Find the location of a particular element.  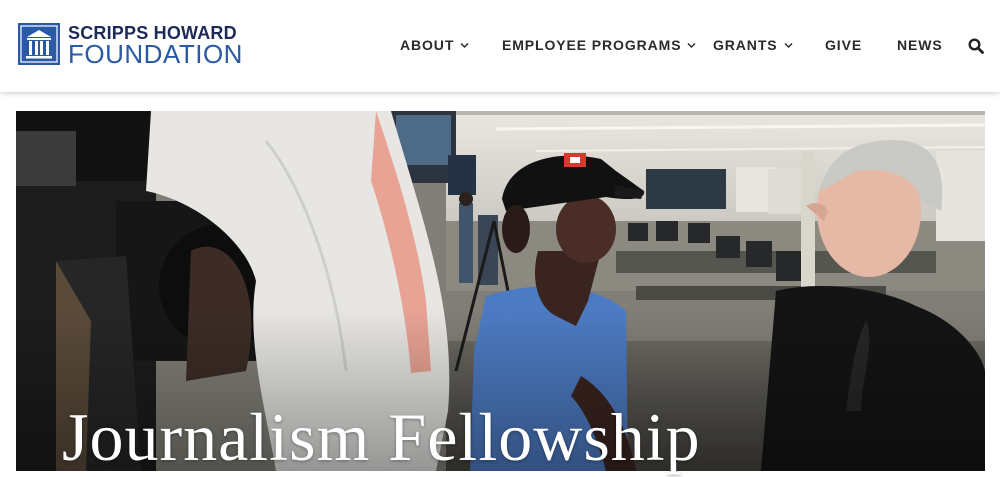

nav-item-news: NEWS is located at coordinates (920, 45).